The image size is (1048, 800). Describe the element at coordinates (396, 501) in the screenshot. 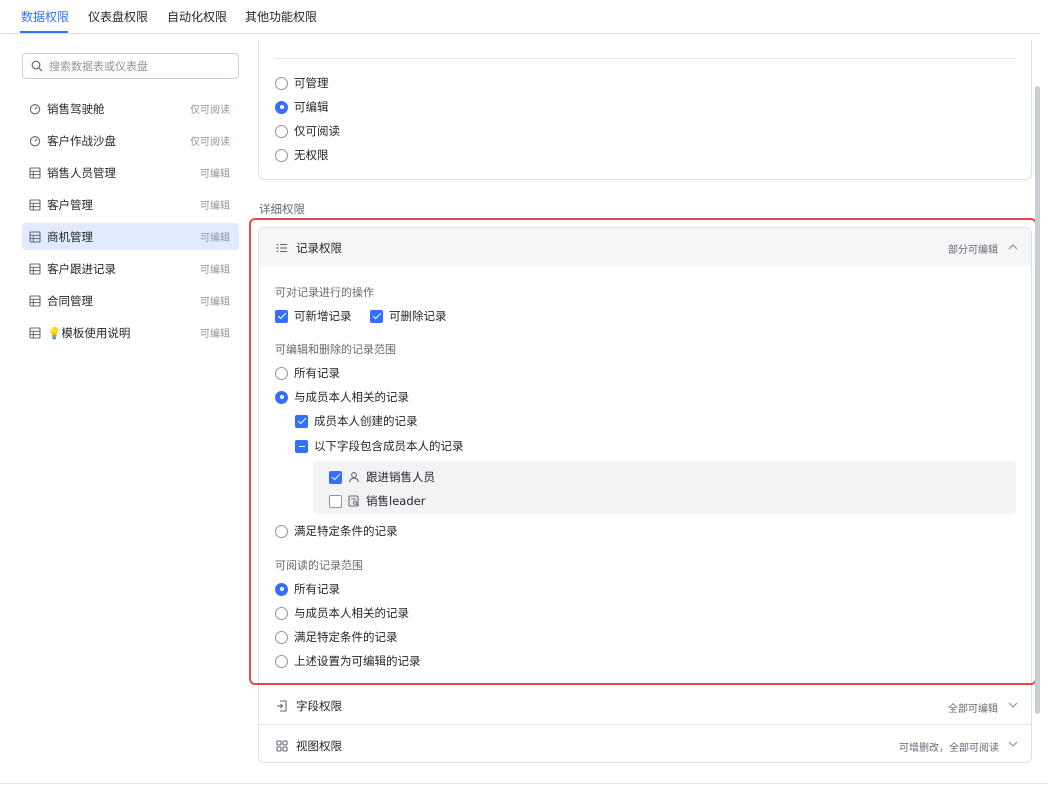

I see `checkbox-label: 销售leader` at that location.